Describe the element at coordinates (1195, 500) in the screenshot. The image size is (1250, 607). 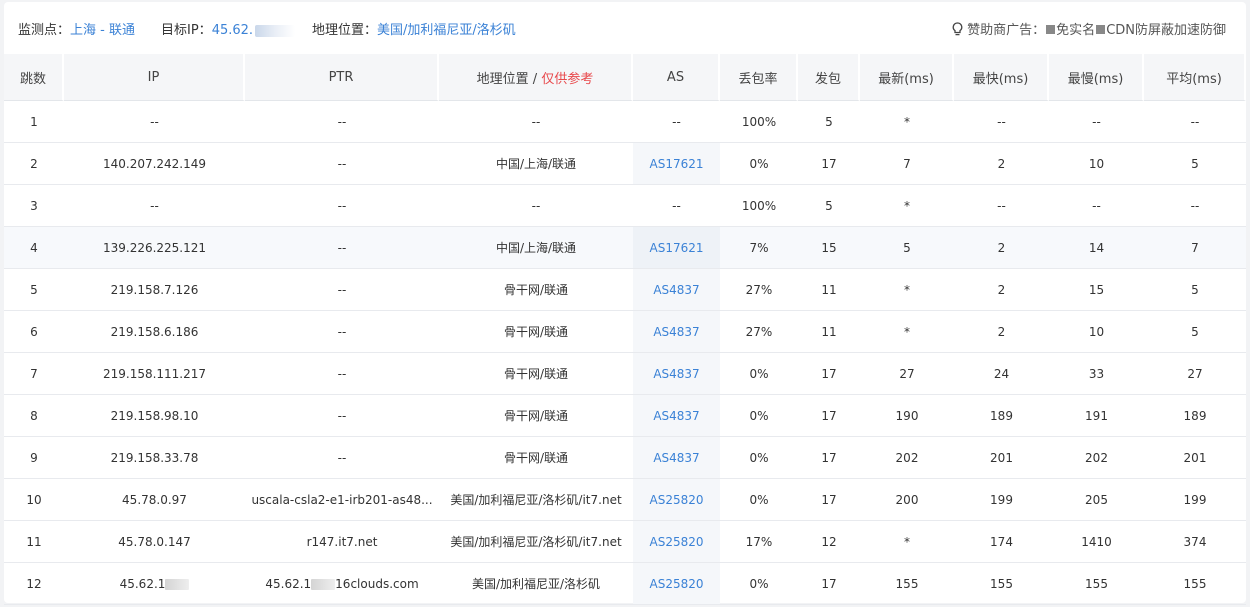
I see `cell-avg: 199` at that location.